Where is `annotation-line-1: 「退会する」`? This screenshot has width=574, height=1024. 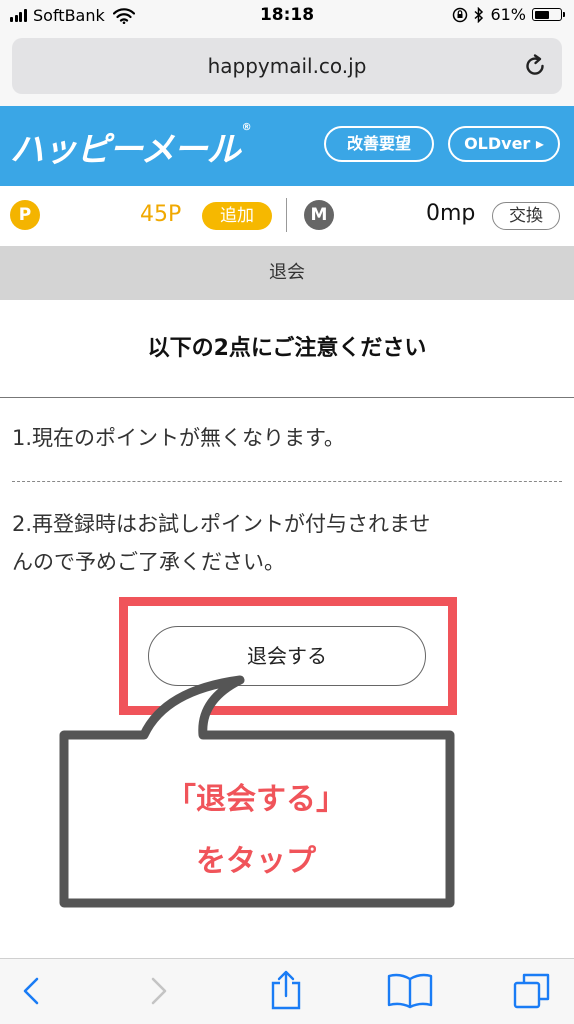
annotation-line-1: 「退会する」 is located at coordinates (256, 799).